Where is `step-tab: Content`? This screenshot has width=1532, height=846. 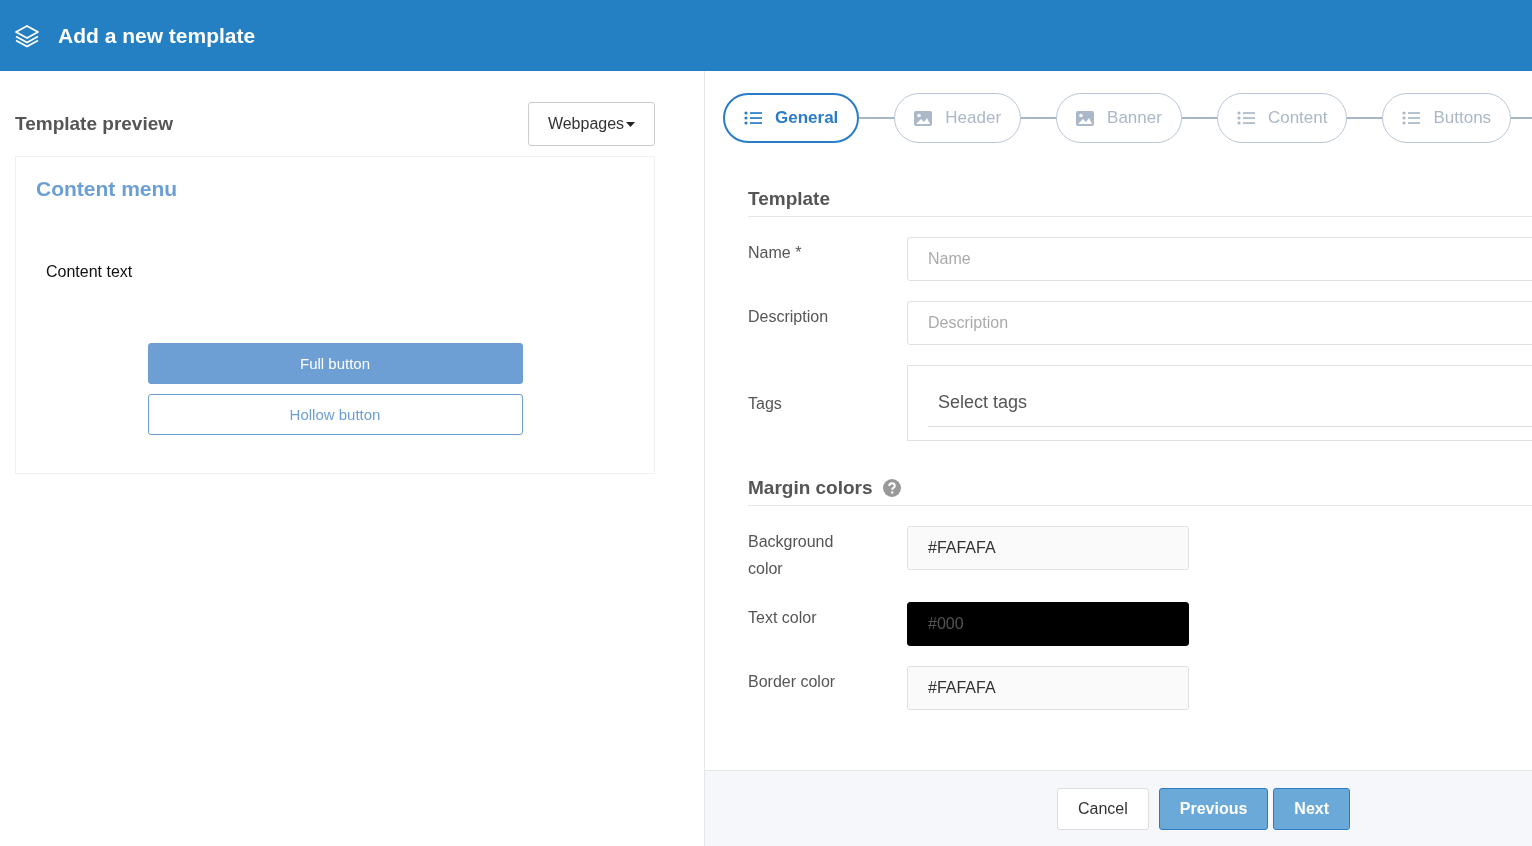
step-tab: Content is located at coordinates (1282, 118).